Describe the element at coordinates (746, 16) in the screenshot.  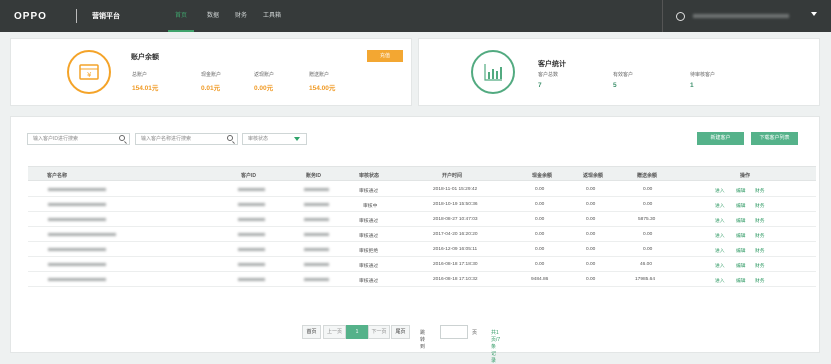
I see `user-menu` at that location.